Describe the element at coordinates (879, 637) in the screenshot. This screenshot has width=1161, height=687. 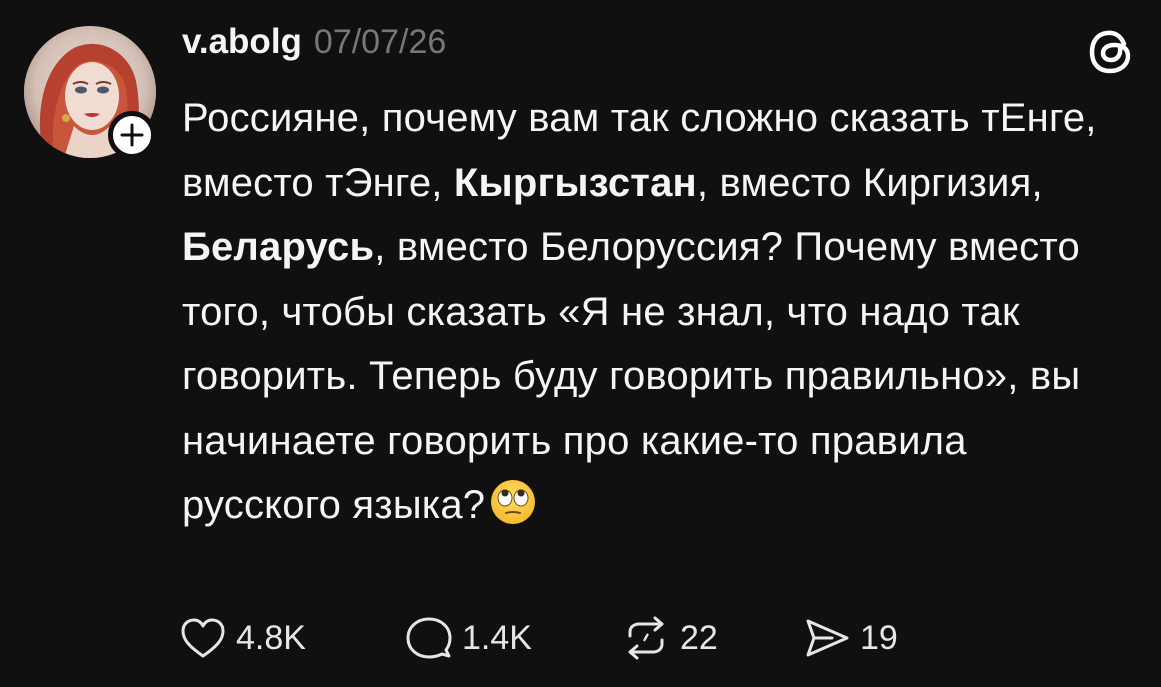
I see `share-count: 19` at that location.